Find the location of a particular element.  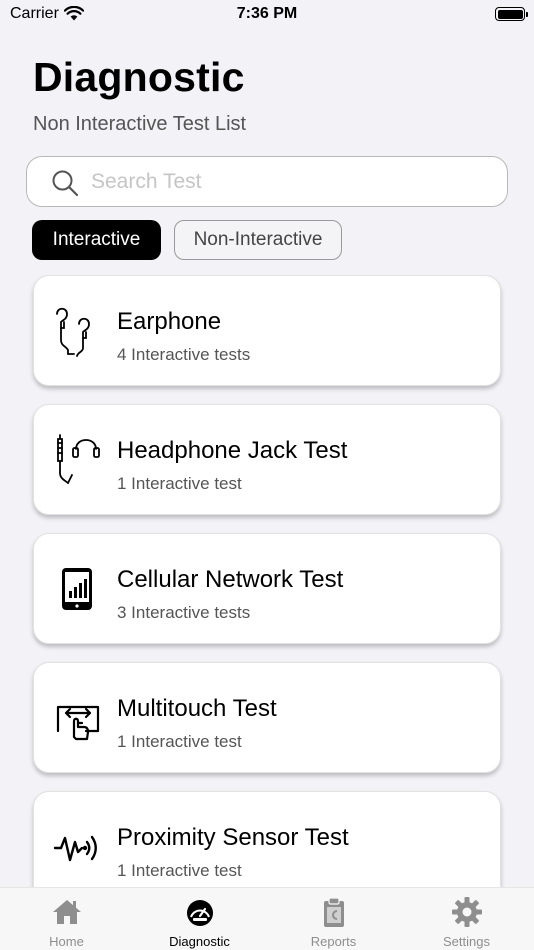

tab-label: Settings is located at coordinates (466, 941).